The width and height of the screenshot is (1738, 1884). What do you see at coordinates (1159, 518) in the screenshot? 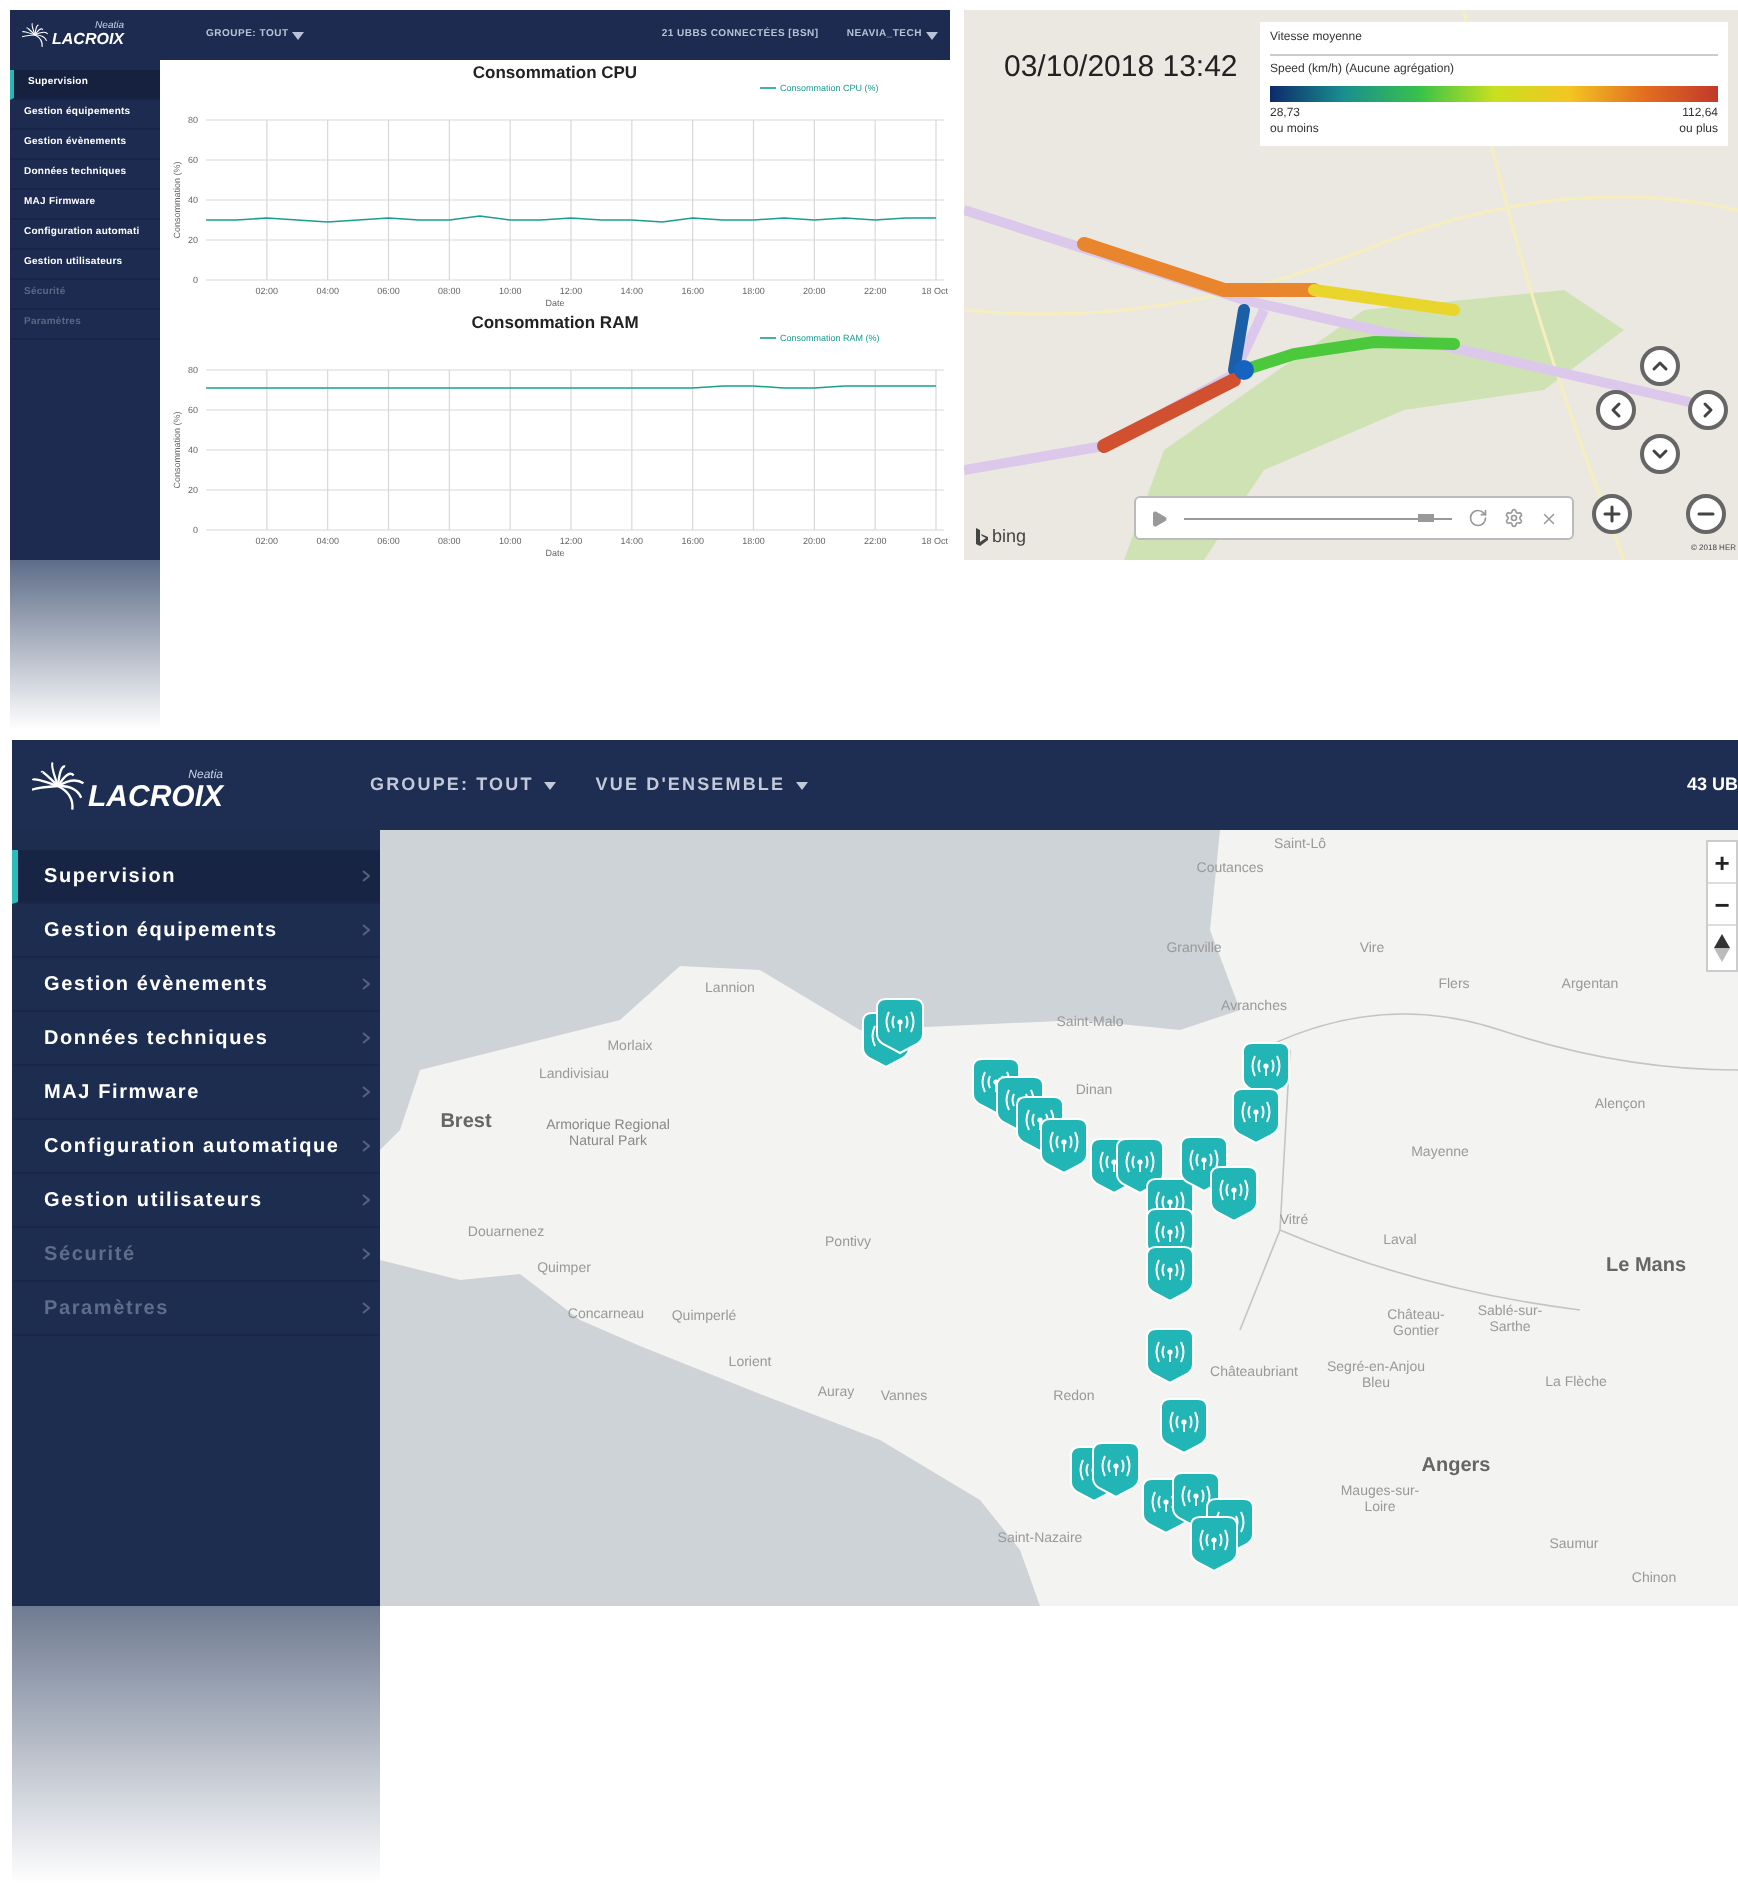
I see `play-icon` at bounding box center [1159, 518].